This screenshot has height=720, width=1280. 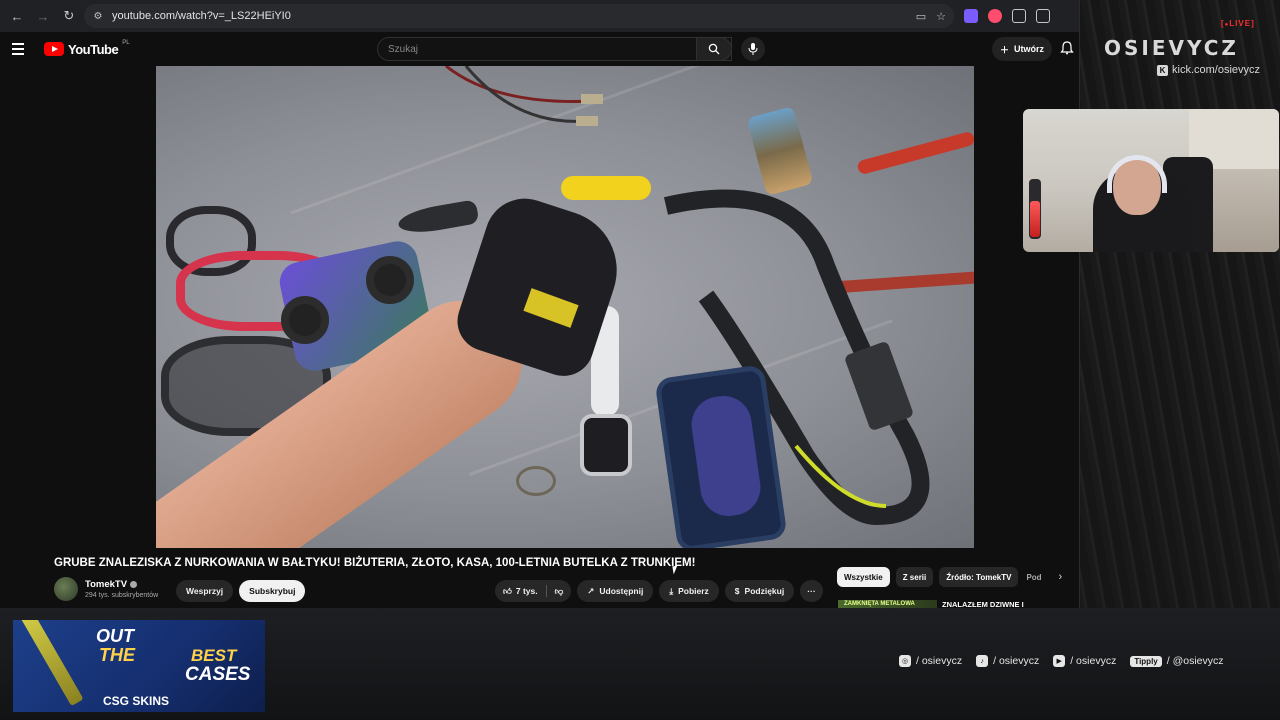 I want to click on yellow-float-image, so click(x=606, y=188).